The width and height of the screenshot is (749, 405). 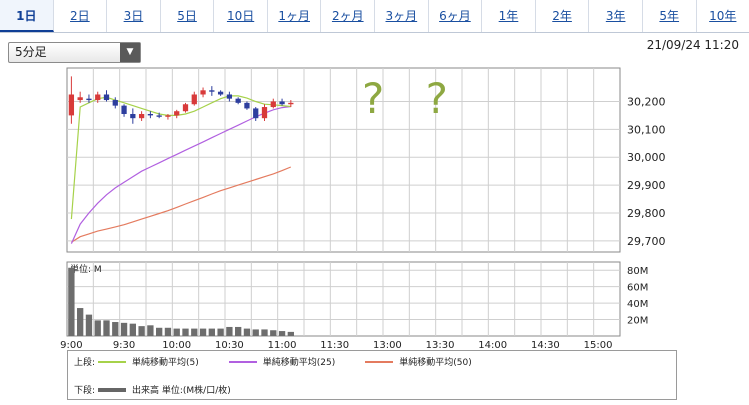 What do you see at coordinates (112, 361) in the screenshot?
I see `legend-ma5-swatch` at bounding box center [112, 361].